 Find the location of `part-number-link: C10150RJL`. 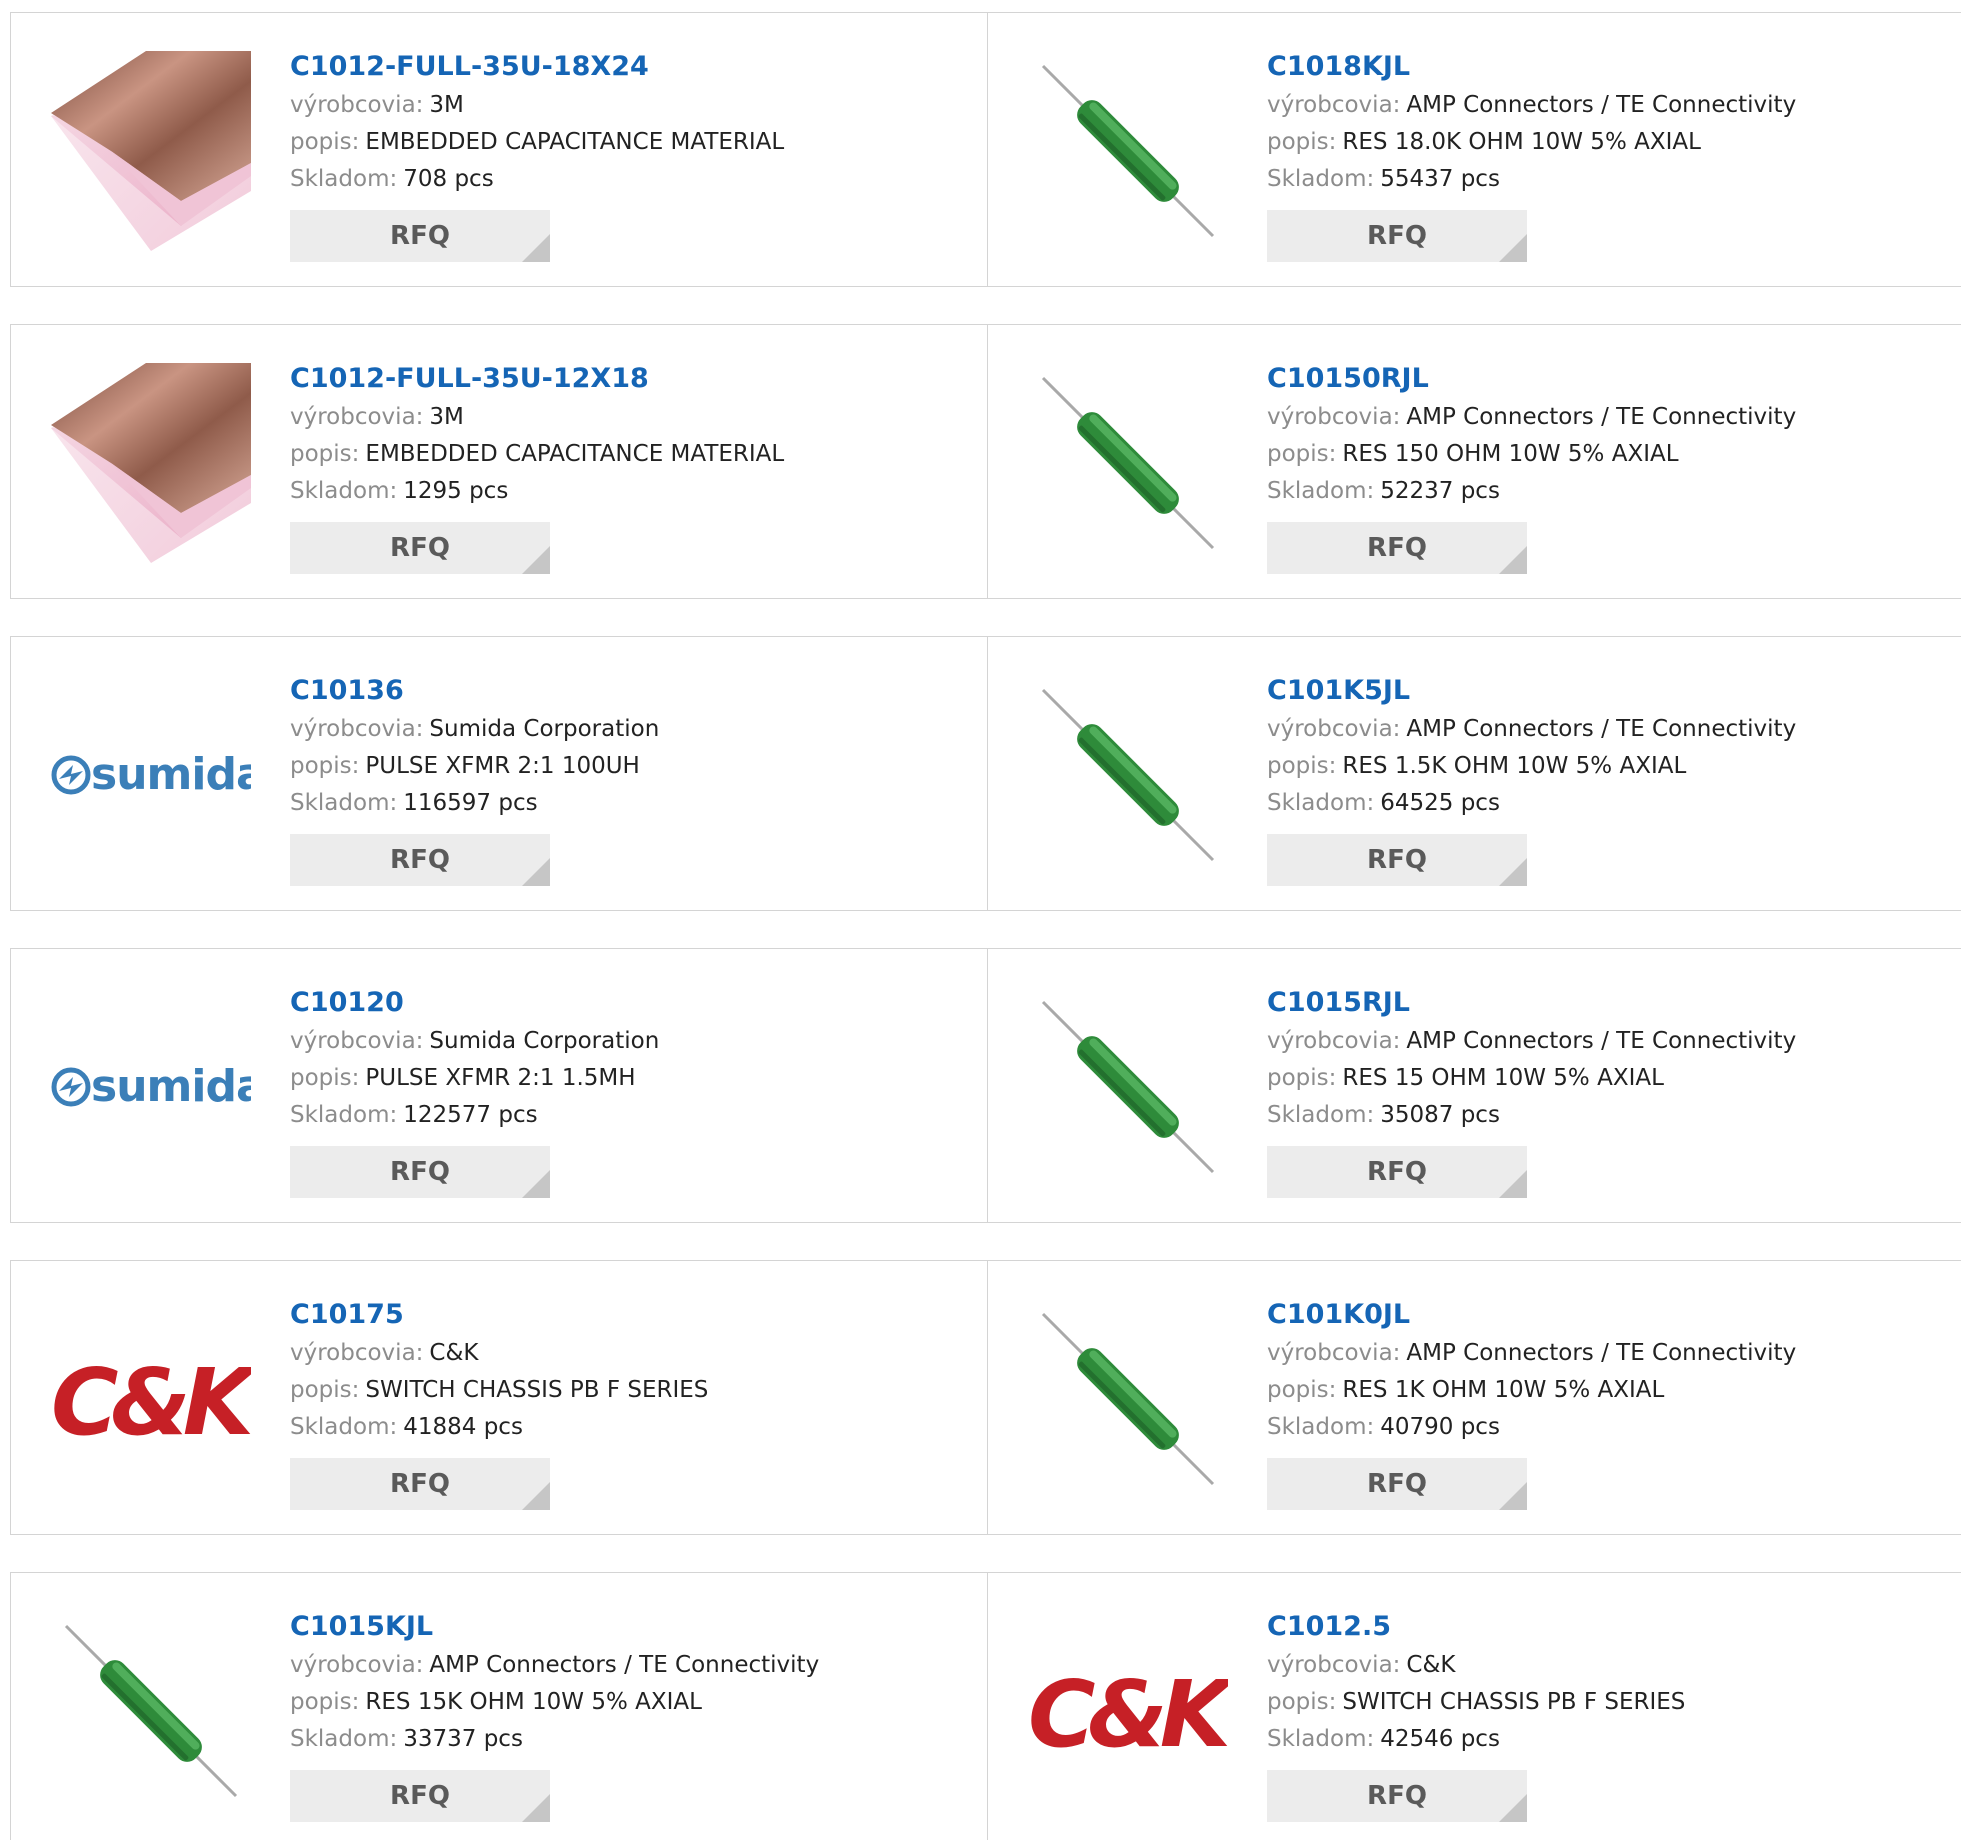

part-number-link: C10150RJL is located at coordinates (1607, 379).